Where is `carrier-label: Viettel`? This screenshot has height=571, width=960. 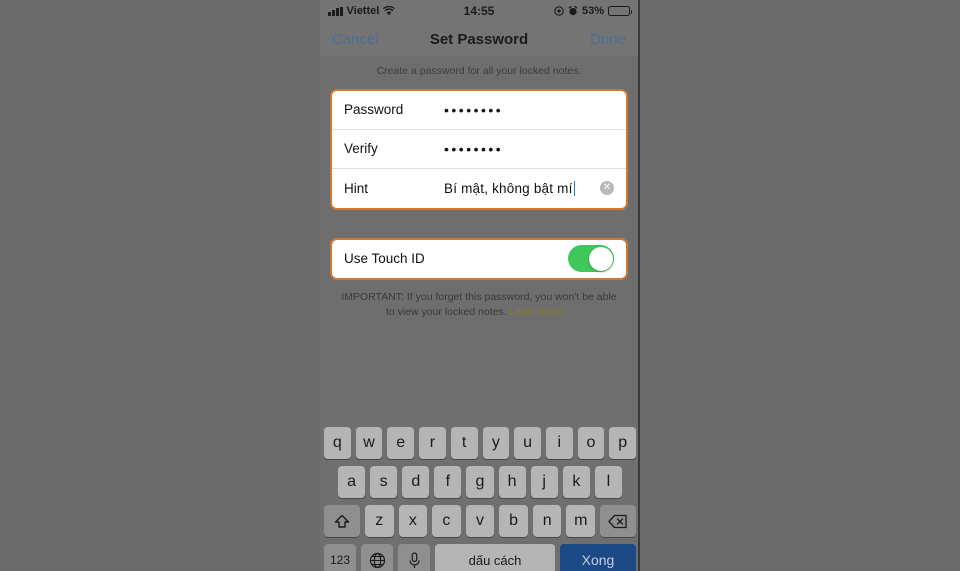
carrier-label: Viettel is located at coordinates (363, 11).